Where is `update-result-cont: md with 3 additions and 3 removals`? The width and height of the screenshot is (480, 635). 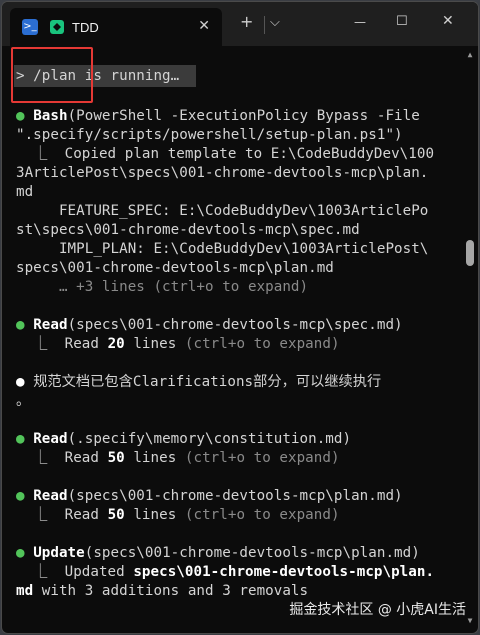
update-result-cont: md with 3 additions and 3 removals is located at coordinates (162, 591).